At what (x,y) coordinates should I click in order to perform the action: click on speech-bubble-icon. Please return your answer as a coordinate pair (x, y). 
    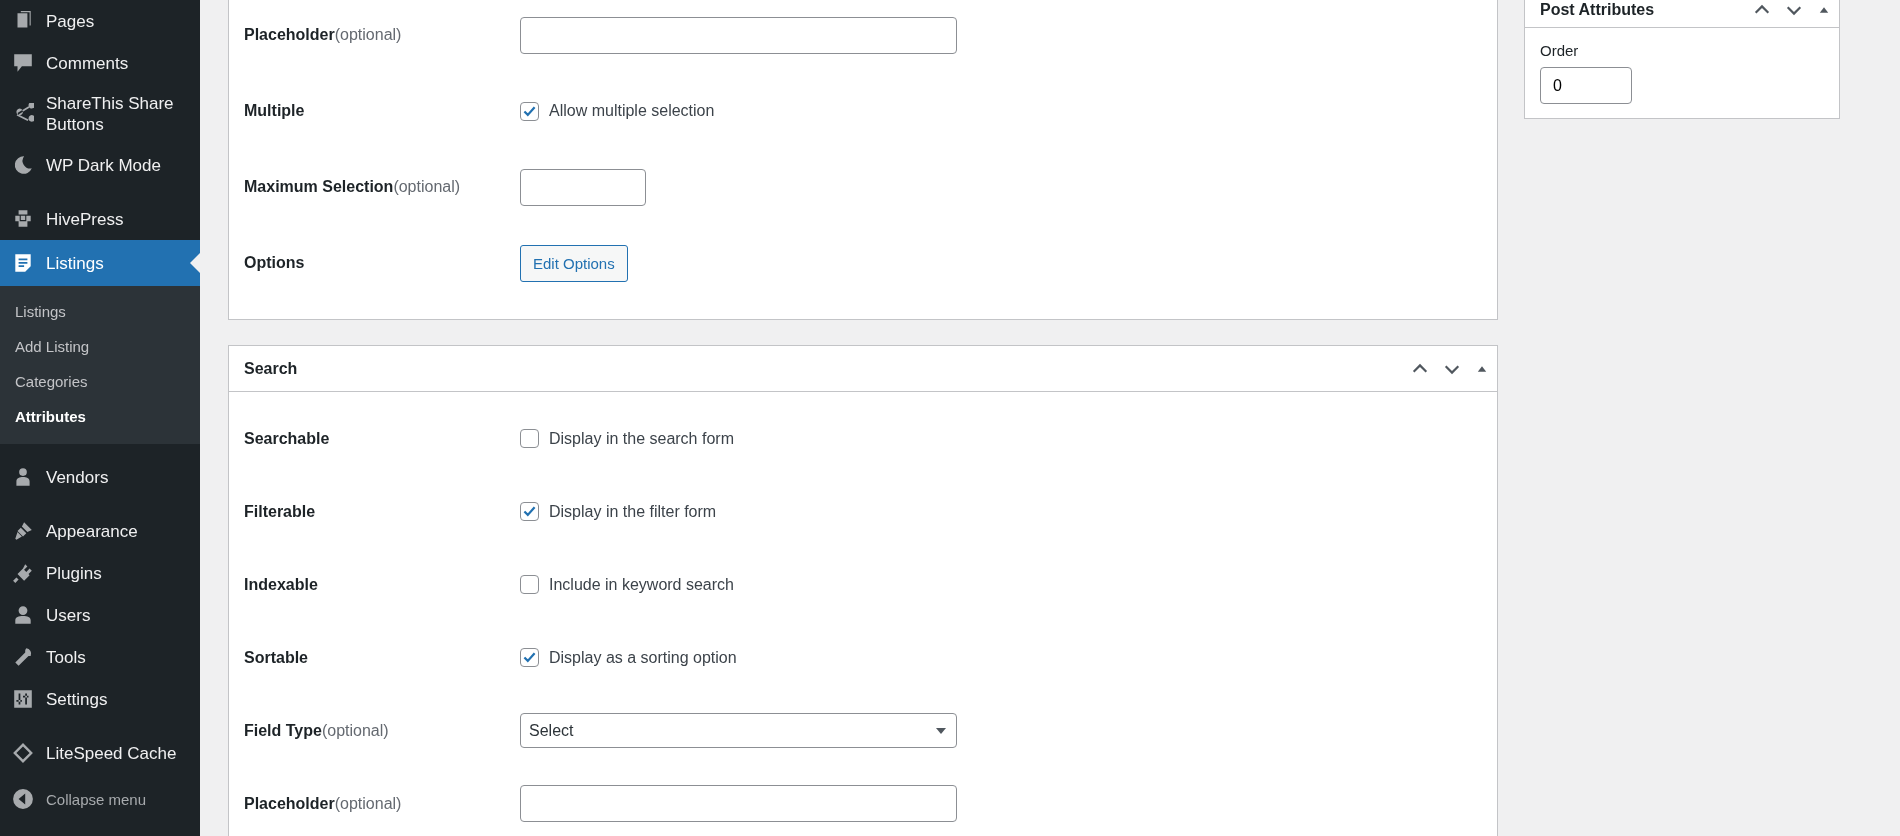
    Looking at the image, I should click on (23, 63).